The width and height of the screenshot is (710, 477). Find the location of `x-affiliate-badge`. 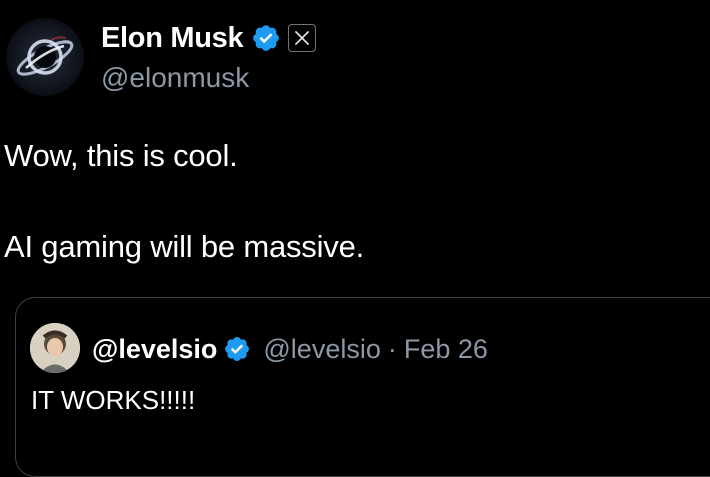

x-affiliate-badge is located at coordinates (302, 38).